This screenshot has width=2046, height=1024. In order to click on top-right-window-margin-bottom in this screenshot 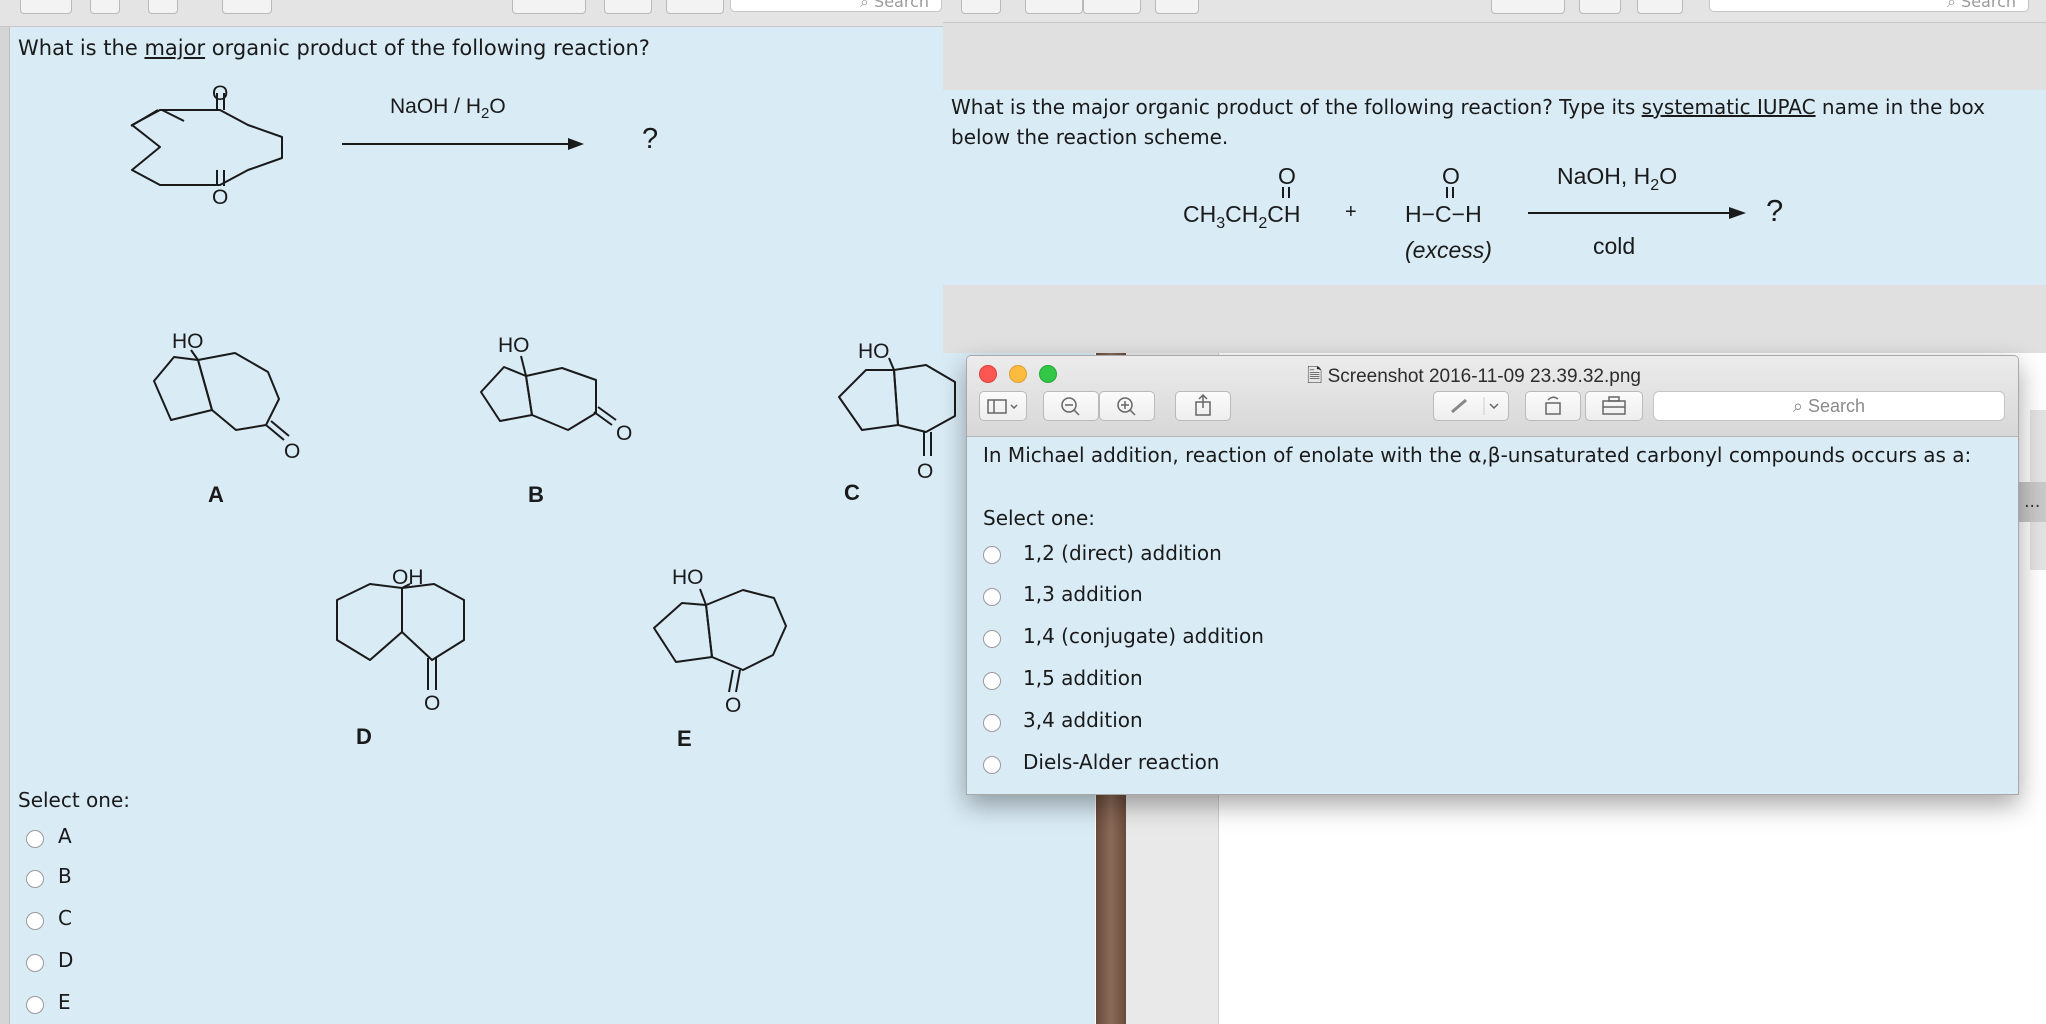, I will do `click(1494, 319)`.